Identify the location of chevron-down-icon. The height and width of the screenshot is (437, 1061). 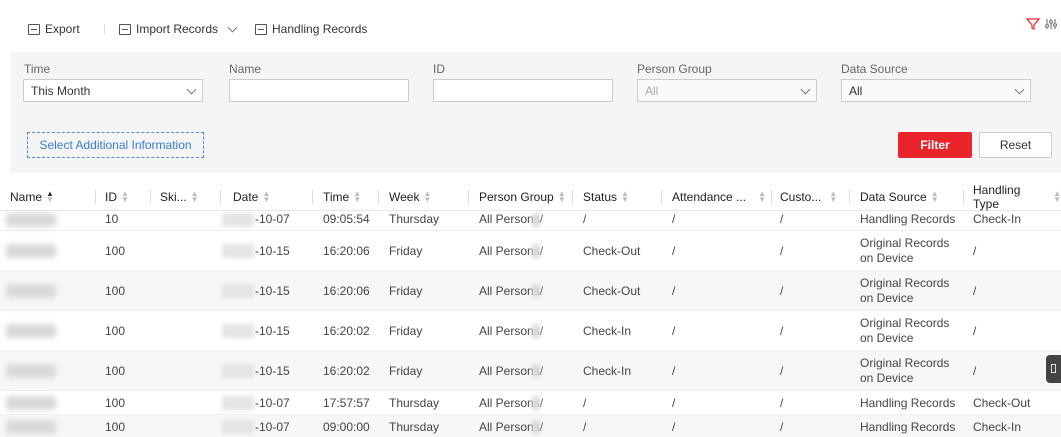
(1019, 89).